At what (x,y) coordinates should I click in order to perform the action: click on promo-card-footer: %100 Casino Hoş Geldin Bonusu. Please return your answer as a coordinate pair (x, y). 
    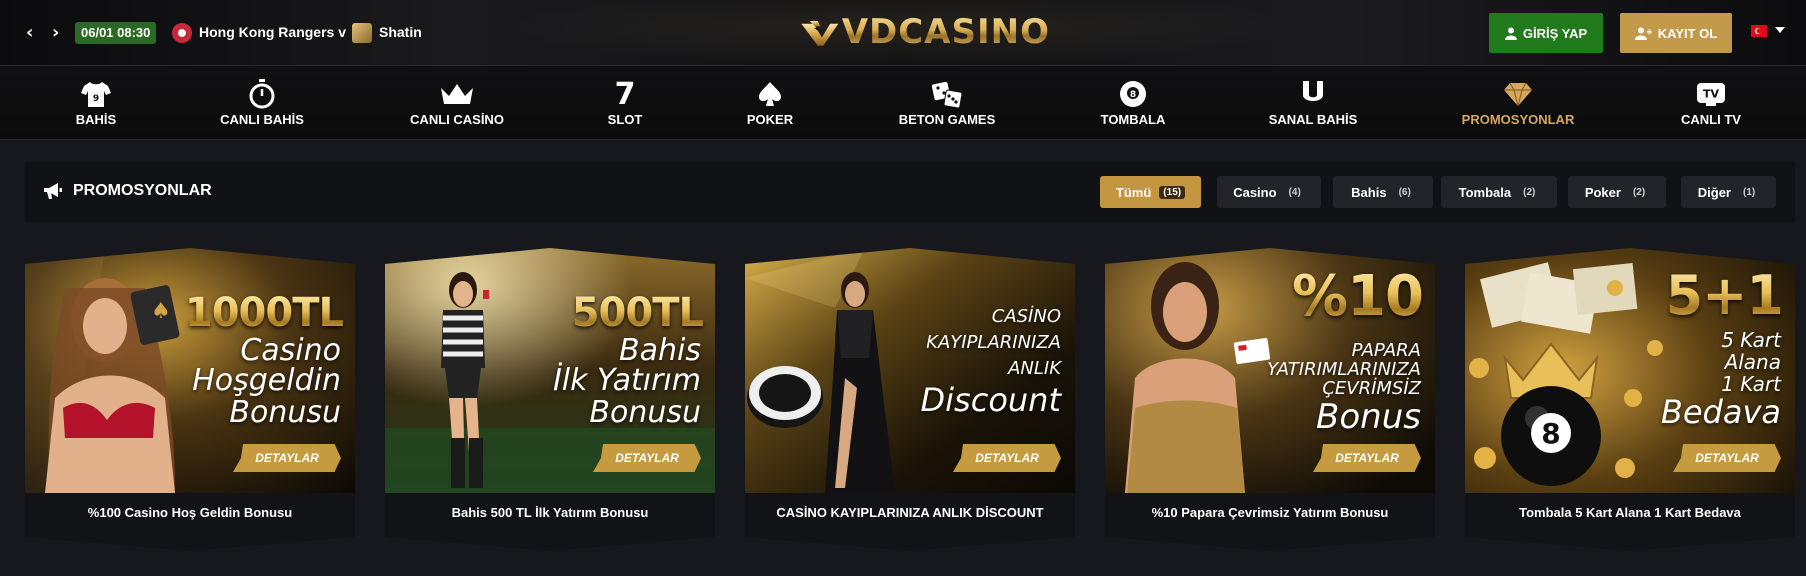
    Looking at the image, I should click on (190, 522).